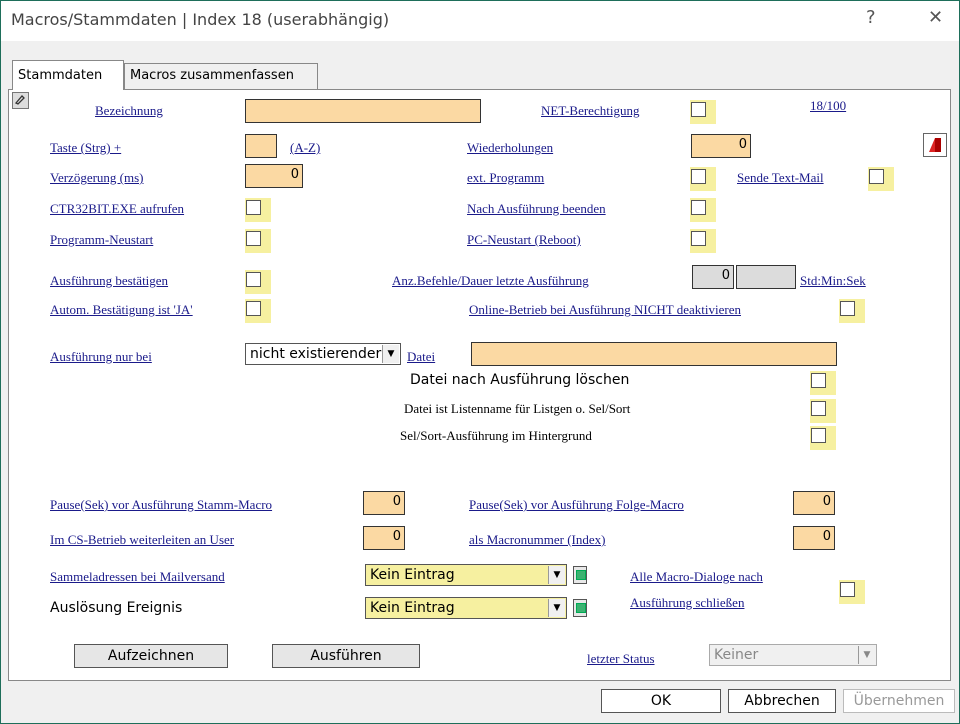 The image size is (960, 724). Describe the element at coordinates (703, 179) in the screenshot. I see `ext-programm-checkbox` at that location.